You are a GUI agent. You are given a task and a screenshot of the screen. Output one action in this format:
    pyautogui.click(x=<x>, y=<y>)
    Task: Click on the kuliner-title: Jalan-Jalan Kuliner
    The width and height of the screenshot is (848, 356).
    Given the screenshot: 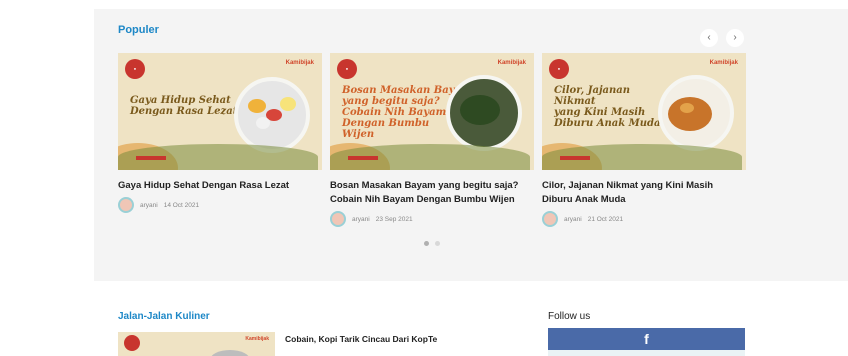 What is the action you would take?
    pyautogui.click(x=164, y=316)
    